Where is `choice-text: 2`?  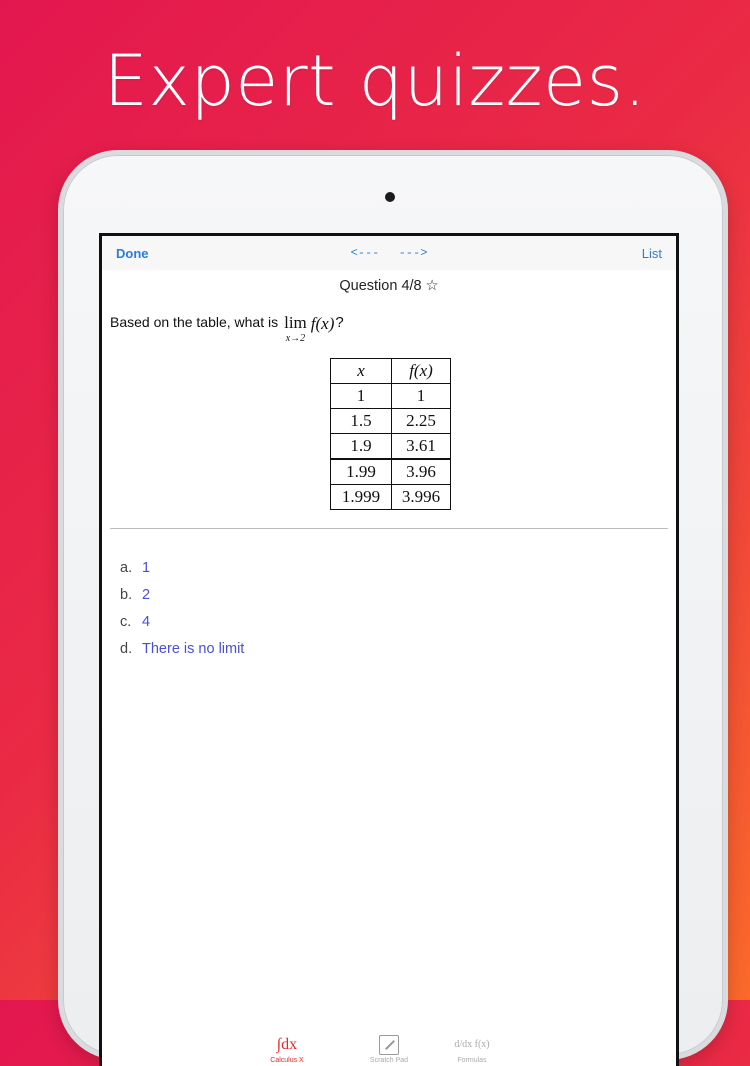
choice-text: 2 is located at coordinates (146, 595).